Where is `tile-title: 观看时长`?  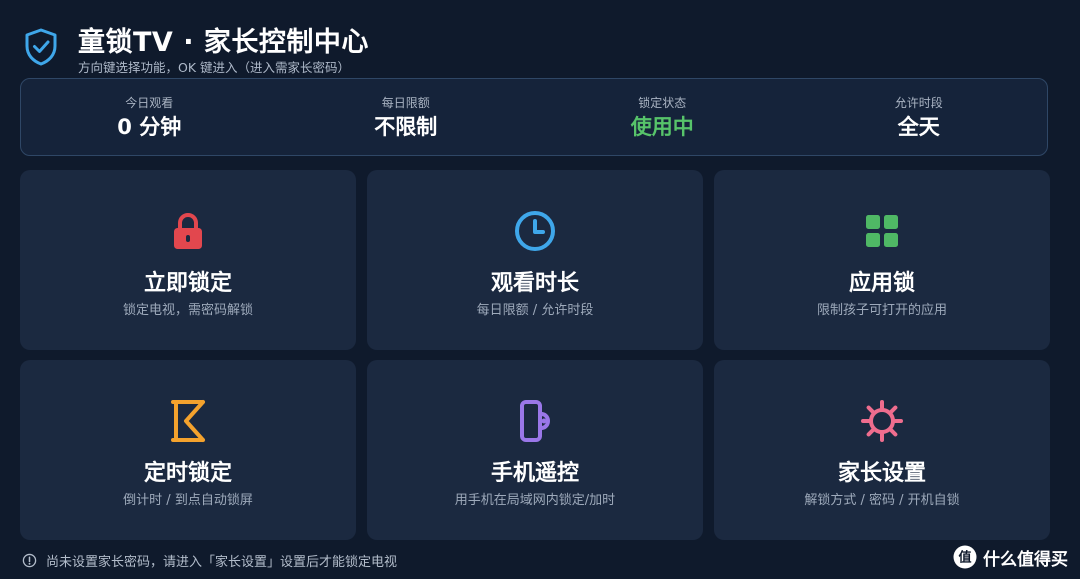
tile-title: 观看时长 is located at coordinates (534, 283).